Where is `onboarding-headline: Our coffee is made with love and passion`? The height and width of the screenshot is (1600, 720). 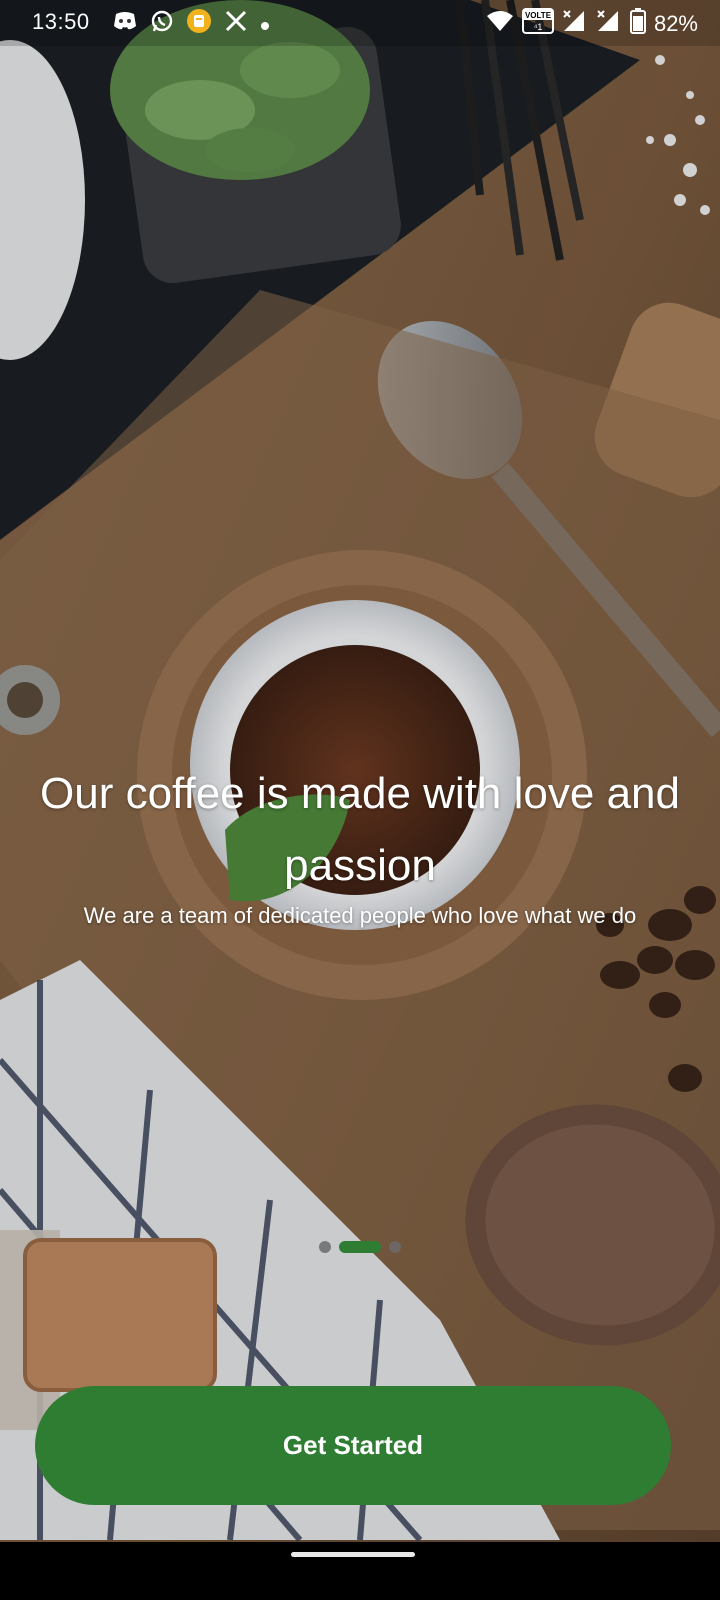
onboarding-headline: Our coffee is made with love and passion is located at coordinates (360, 829).